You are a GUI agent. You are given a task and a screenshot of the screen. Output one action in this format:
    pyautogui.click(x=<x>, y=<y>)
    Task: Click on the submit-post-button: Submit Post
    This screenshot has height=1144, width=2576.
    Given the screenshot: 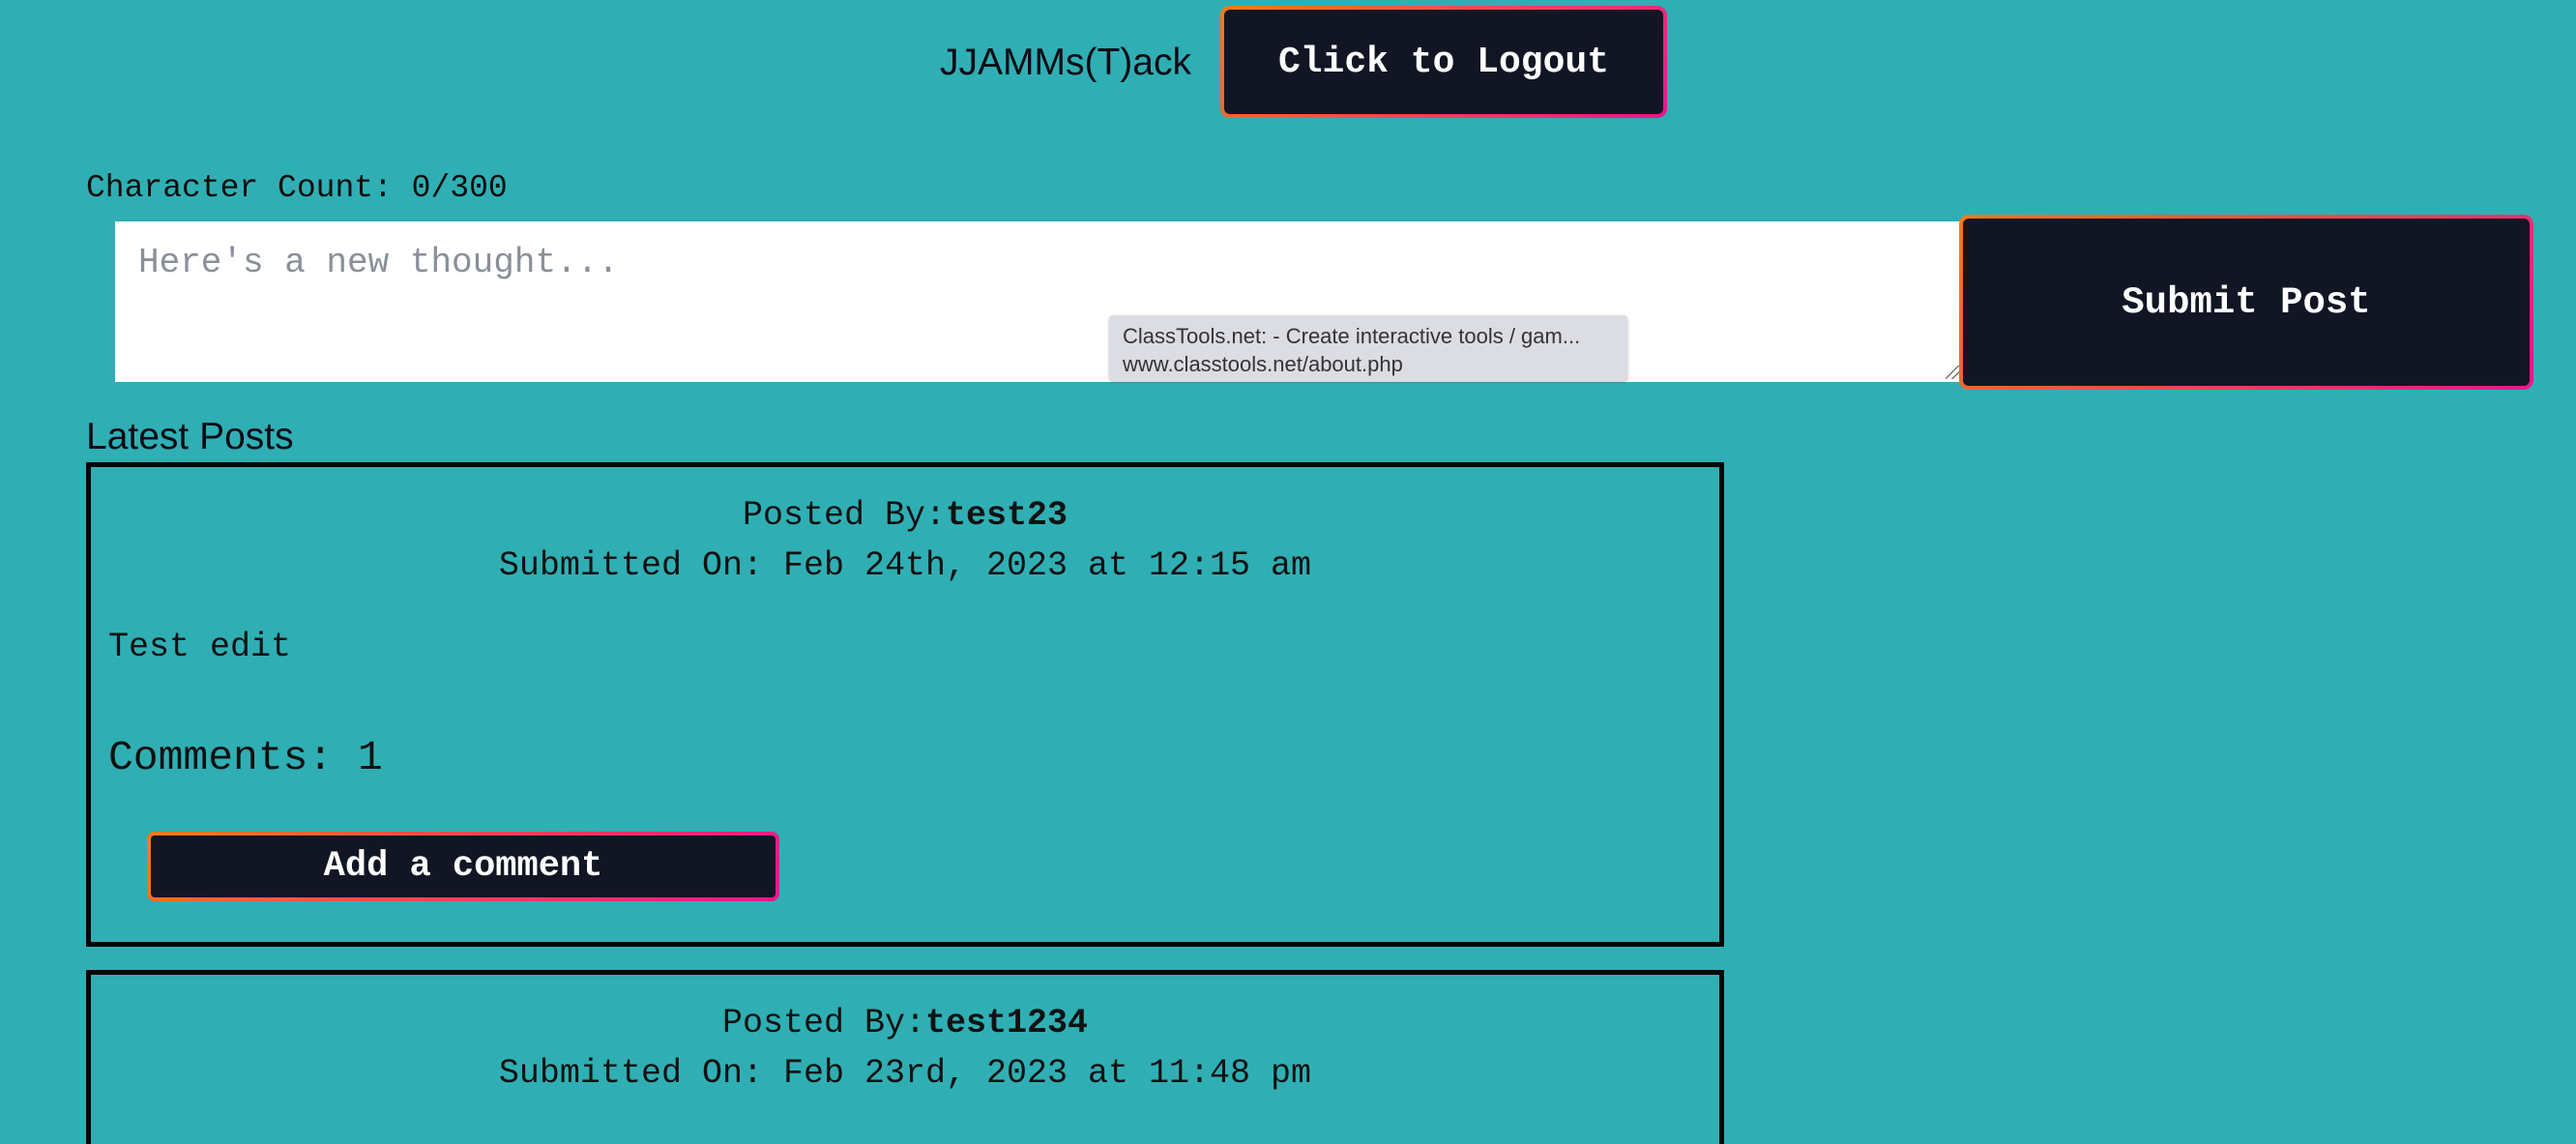 What is the action you would take?
    pyautogui.click(x=2246, y=302)
    